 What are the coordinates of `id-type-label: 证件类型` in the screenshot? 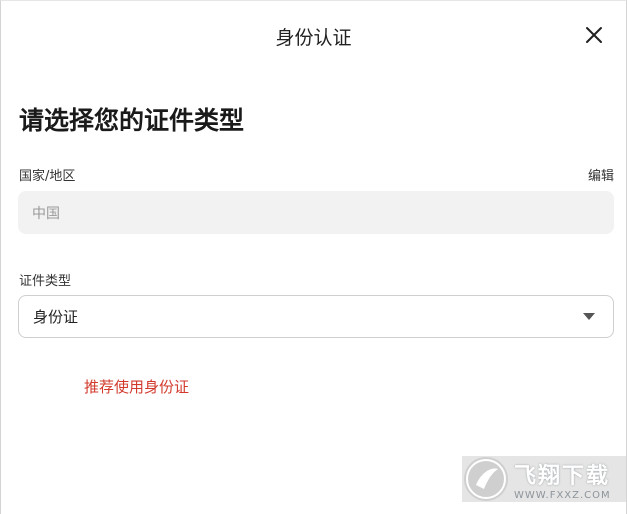 It's located at (45, 281).